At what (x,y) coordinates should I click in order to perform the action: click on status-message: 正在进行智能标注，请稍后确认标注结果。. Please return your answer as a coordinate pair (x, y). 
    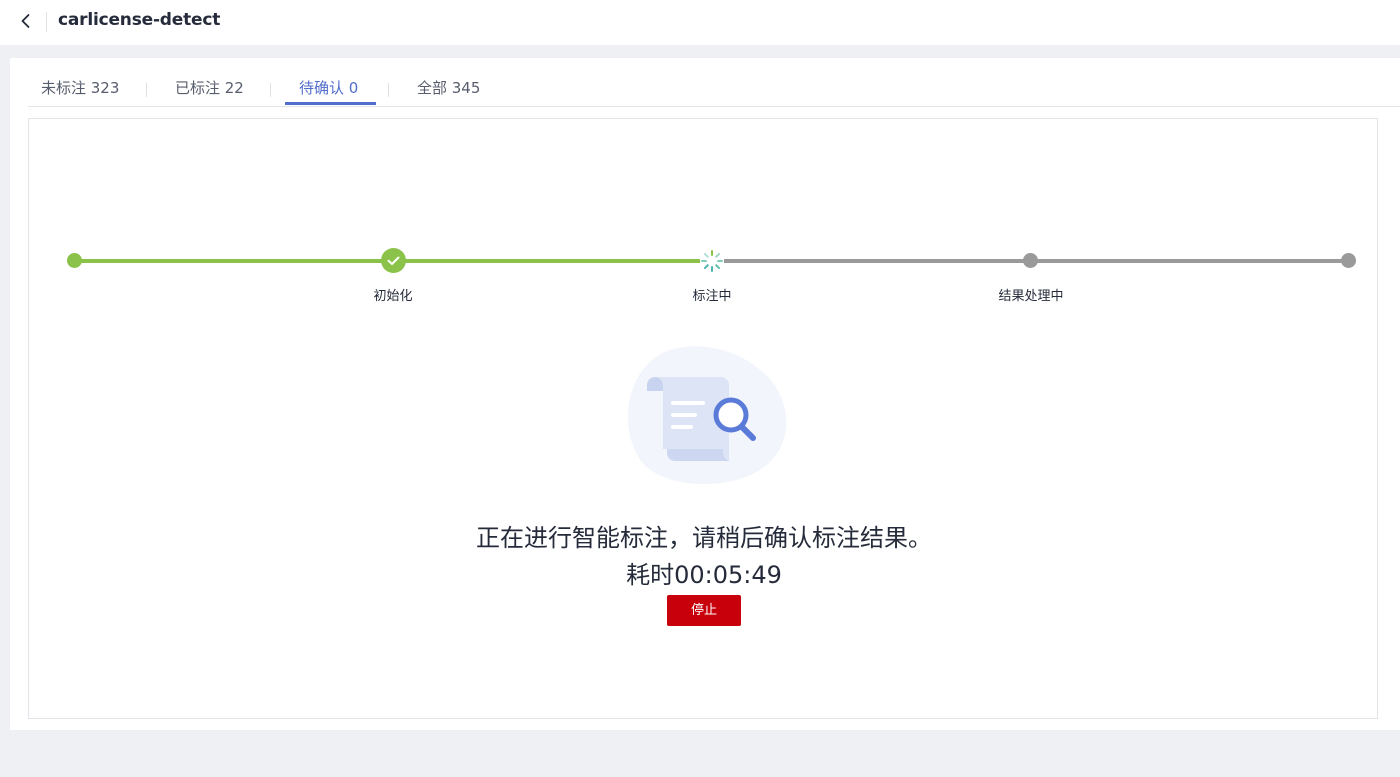
    Looking at the image, I should click on (704, 538).